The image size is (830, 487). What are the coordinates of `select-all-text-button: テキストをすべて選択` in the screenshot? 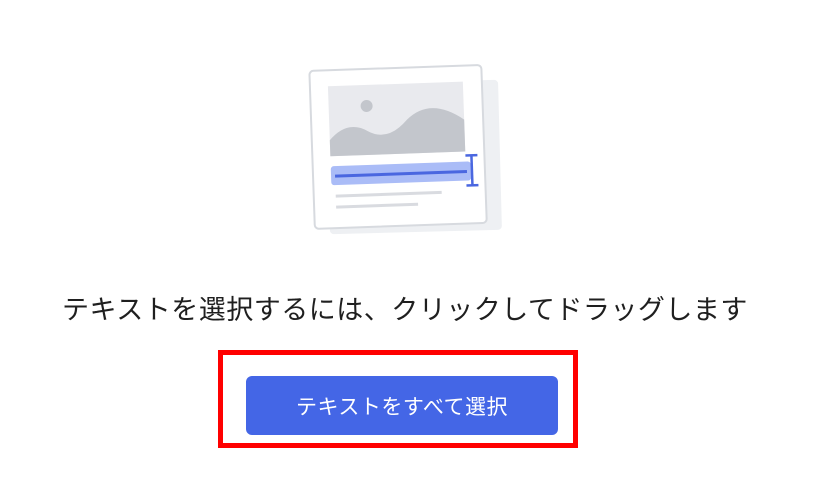 It's located at (402, 405).